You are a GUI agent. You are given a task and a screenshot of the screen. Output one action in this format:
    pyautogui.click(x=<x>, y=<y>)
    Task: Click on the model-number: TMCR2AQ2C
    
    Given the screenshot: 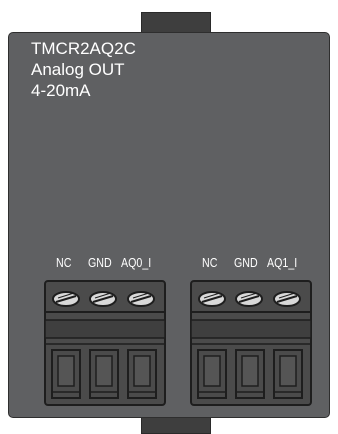 What is the action you would take?
    pyautogui.click(x=83, y=48)
    